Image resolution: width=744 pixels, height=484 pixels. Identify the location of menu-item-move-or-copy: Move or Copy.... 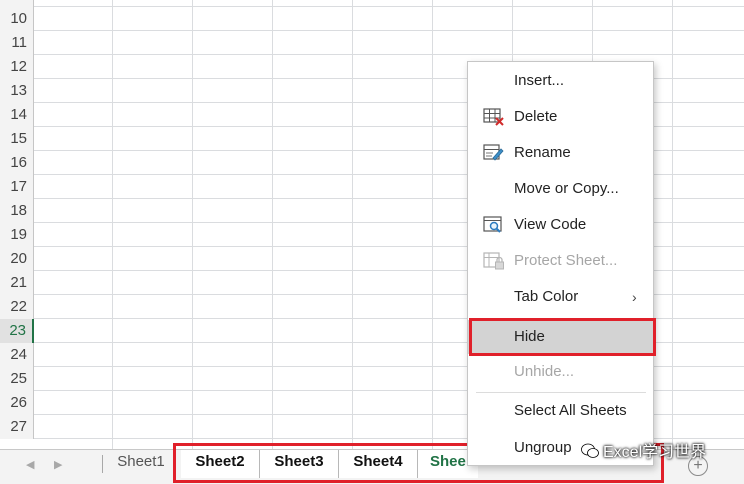
(560, 189).